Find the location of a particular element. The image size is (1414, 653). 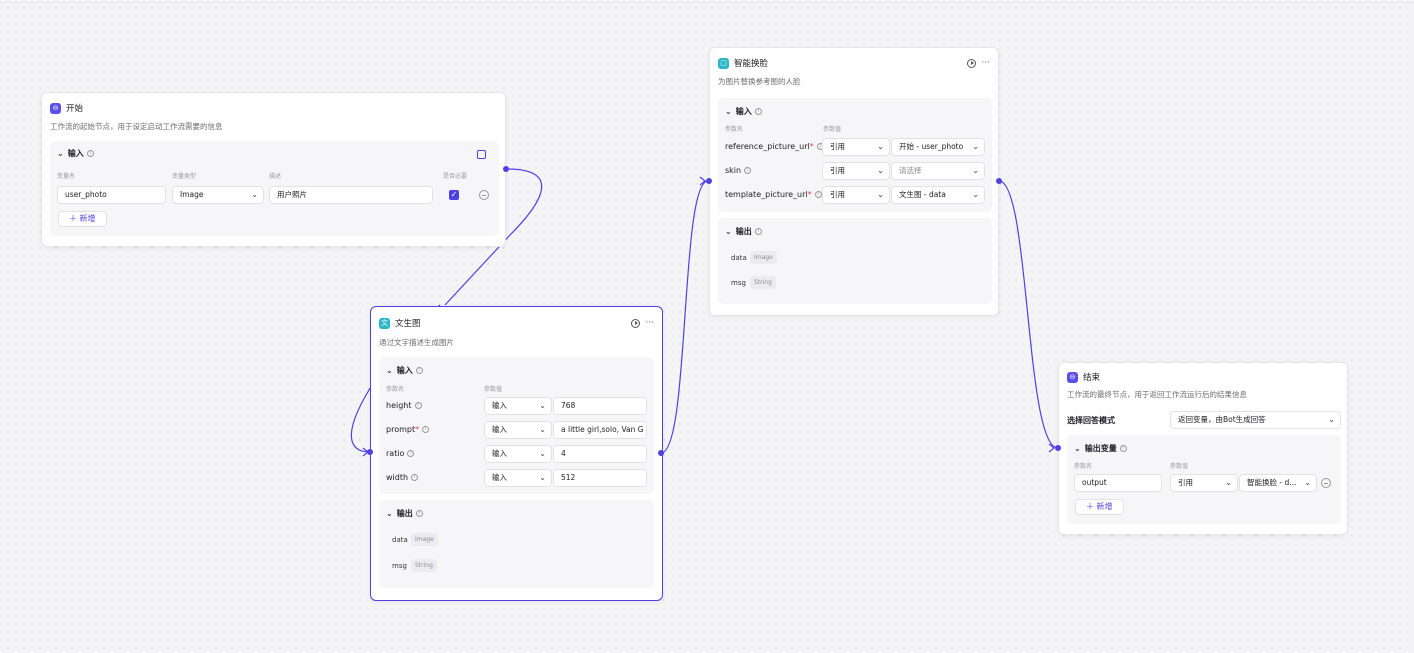

start-icon: ⊖ is located at coordinates (55, 108).